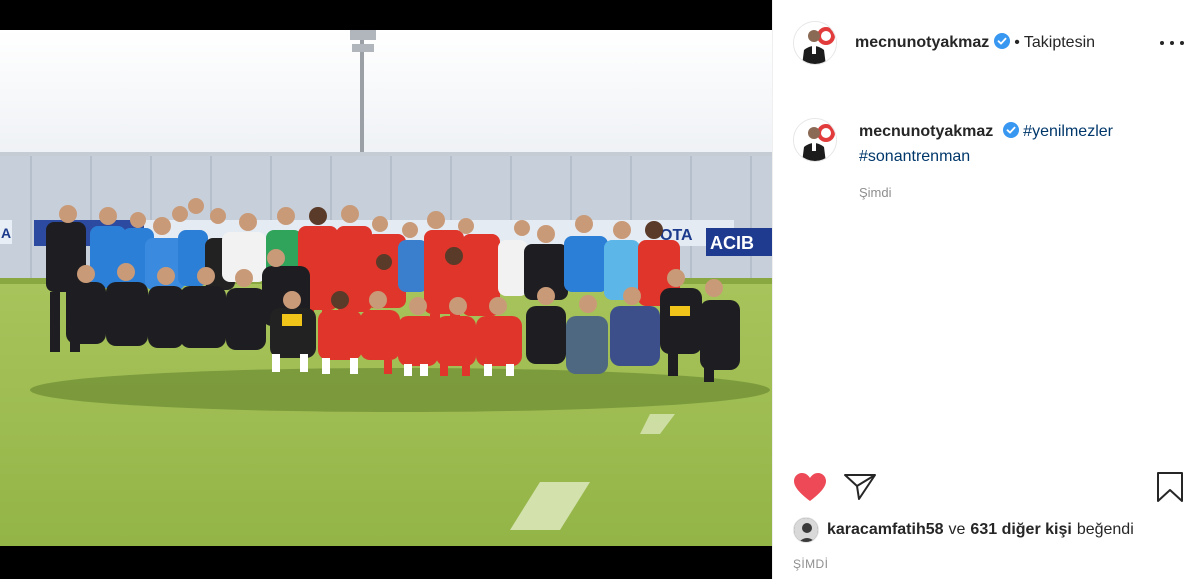 This screenshot has height=579, width=1200. Describe the element at coordinates (806, 530) in the screenshot. I see `liker-avatar` at that location.